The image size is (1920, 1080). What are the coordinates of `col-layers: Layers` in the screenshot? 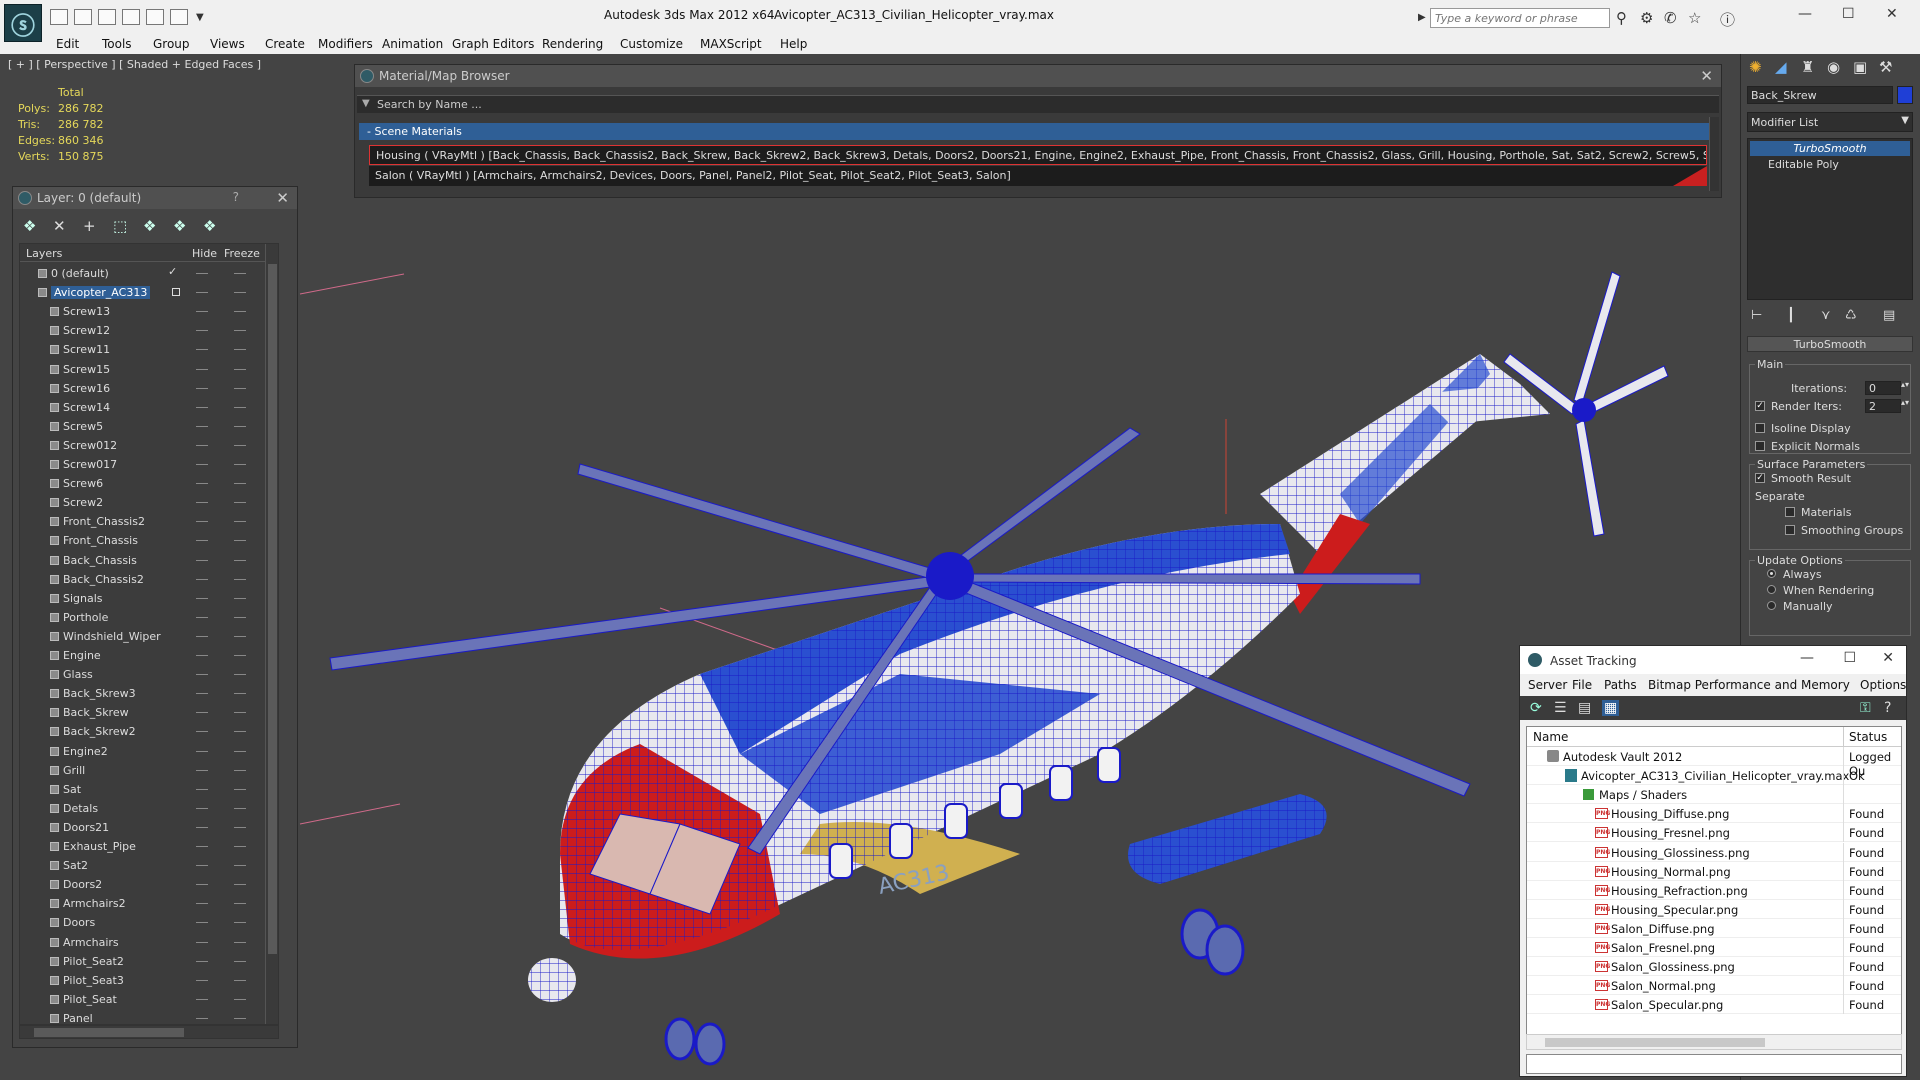 It's located at (44, 253).